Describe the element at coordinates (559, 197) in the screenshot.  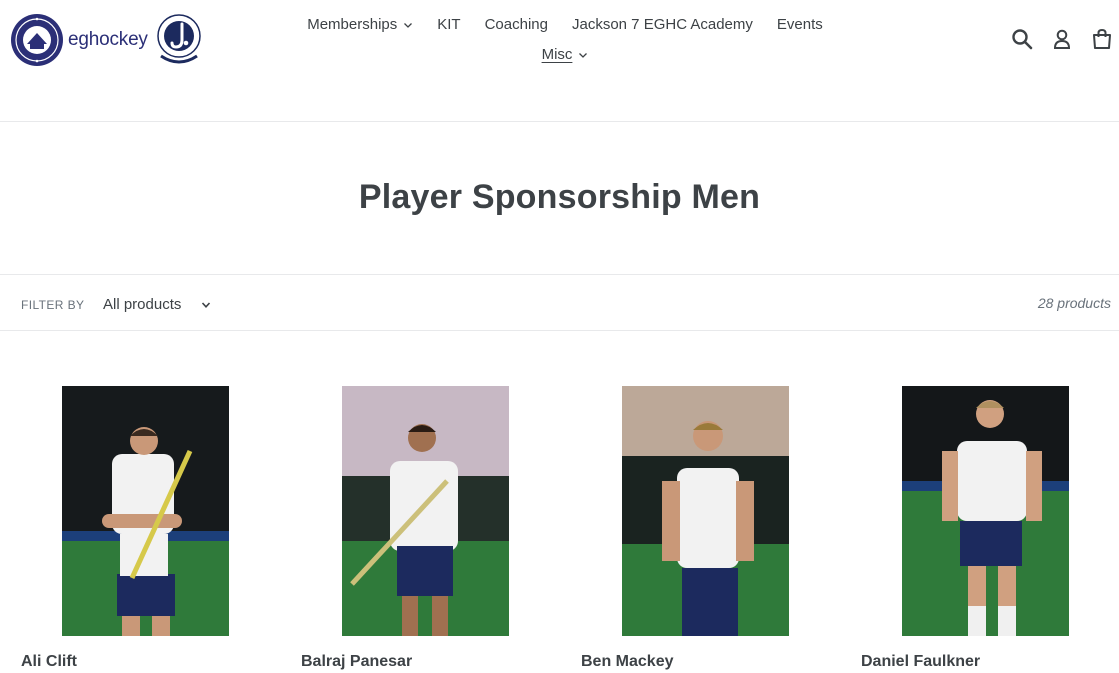
I see `collection-title: Player Sponsorship Men` at that location.